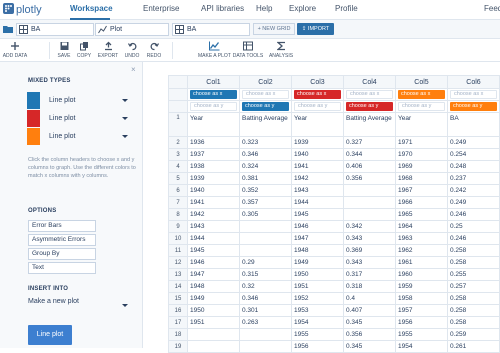  I want to click on grid-cell: 0.356, so click(369, 178).